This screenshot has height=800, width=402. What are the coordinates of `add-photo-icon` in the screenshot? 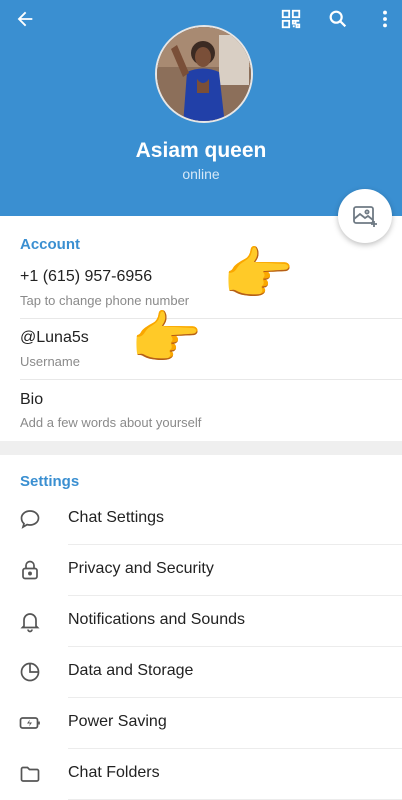 It's located at (365, 216).